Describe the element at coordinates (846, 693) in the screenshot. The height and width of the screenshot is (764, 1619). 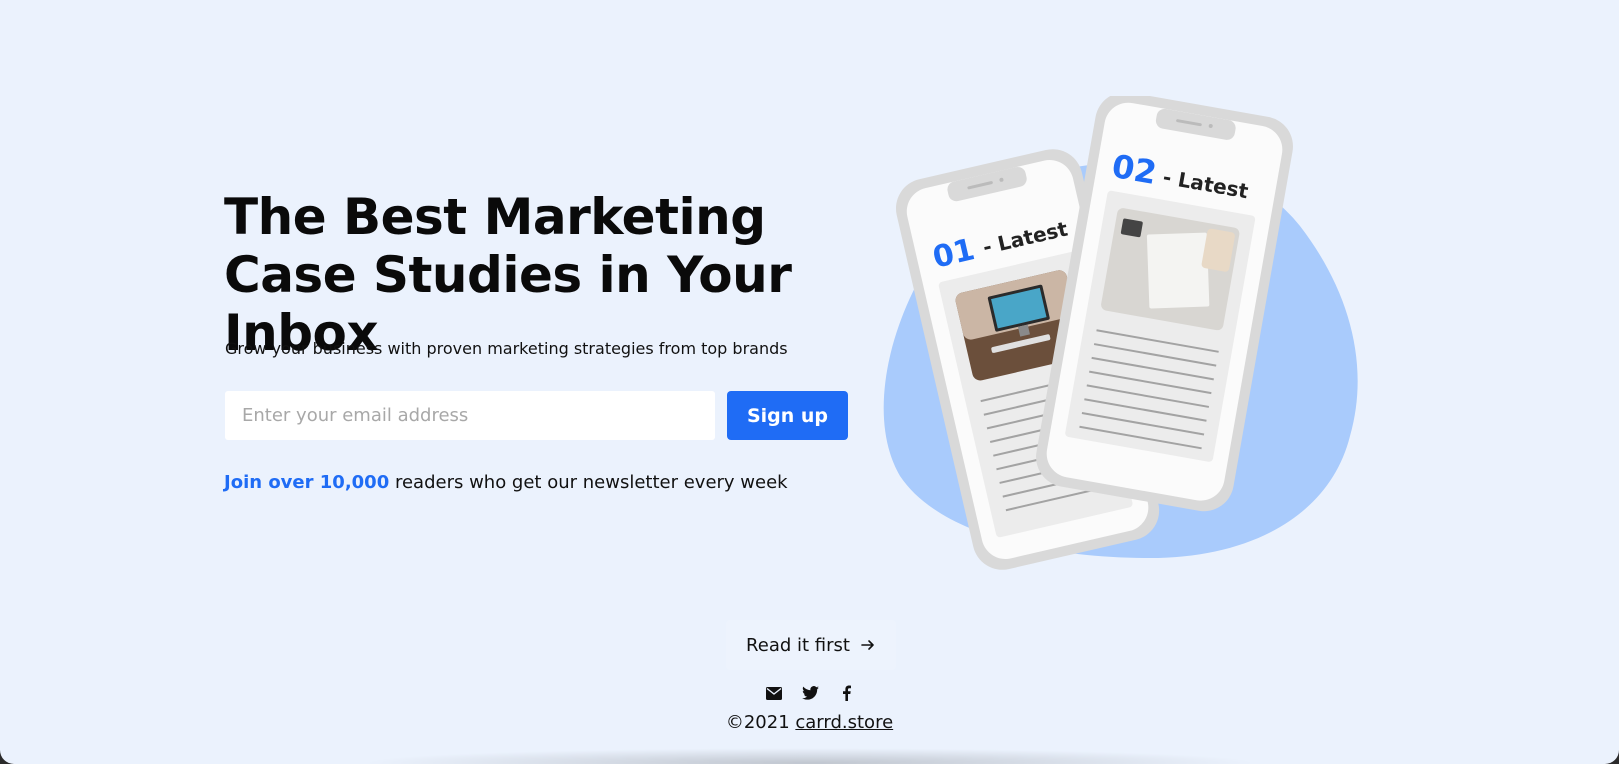
I see `facebook-icon` at that location.